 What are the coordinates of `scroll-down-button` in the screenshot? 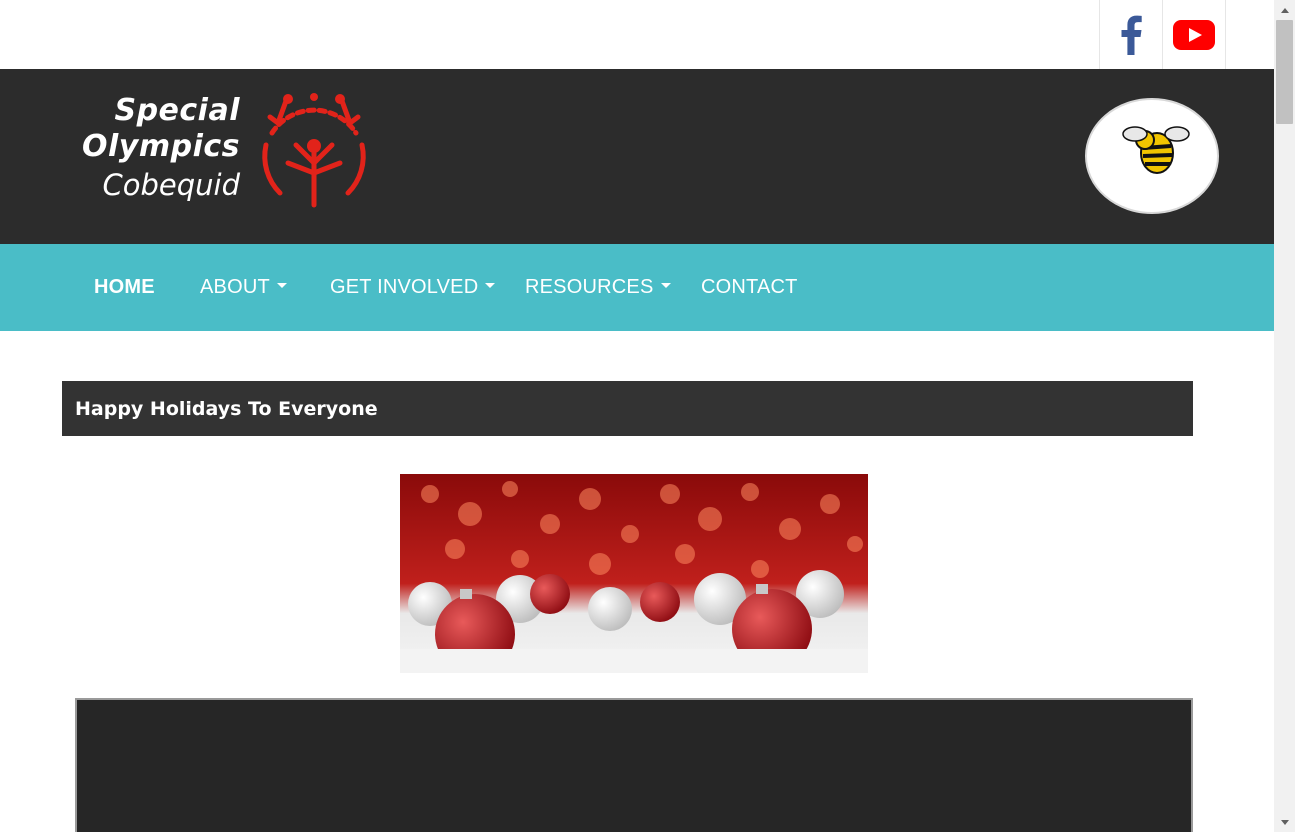 It's located at (1284, 822).